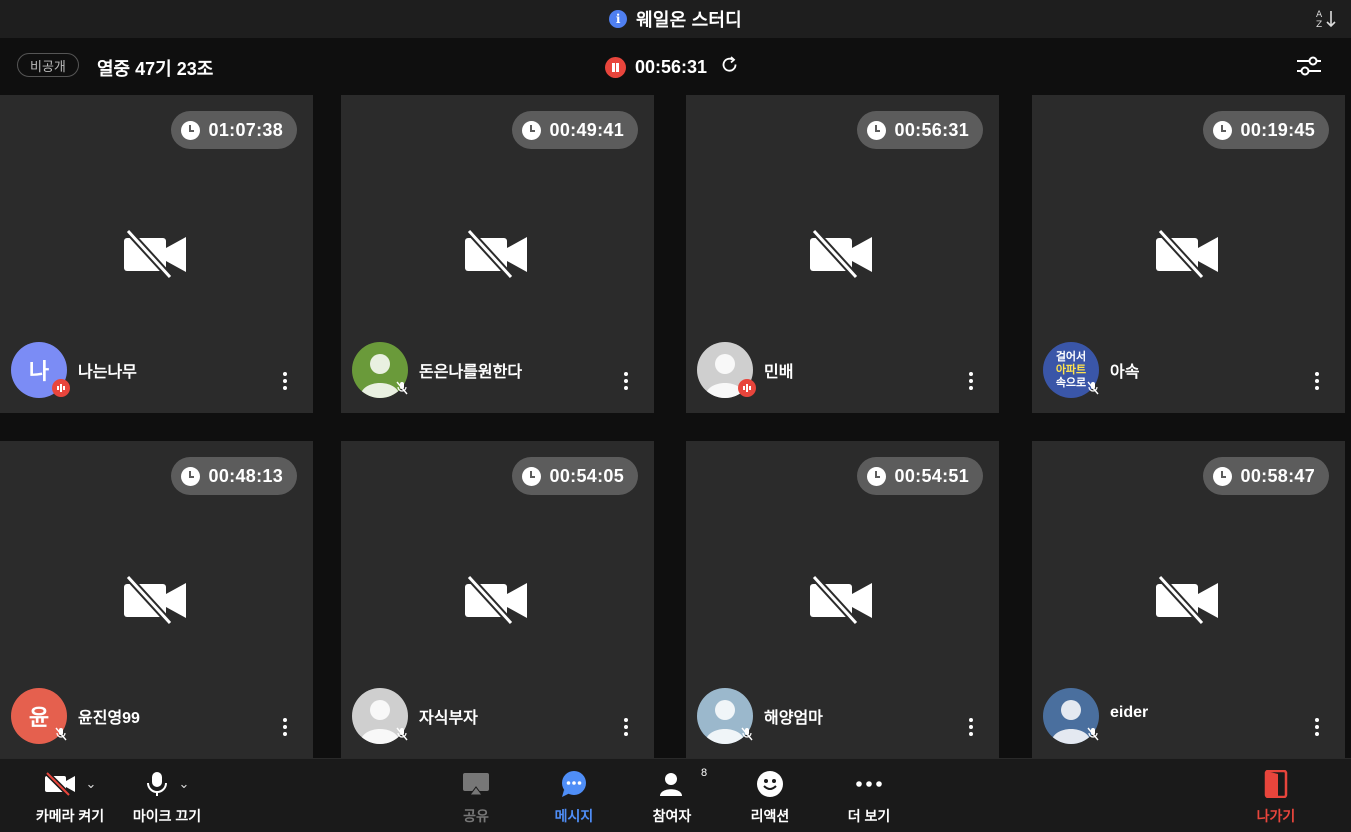 This screenshot has width=1351, height=832. I want to click on study-time-badge: 00:54:05, so click(574, 476).